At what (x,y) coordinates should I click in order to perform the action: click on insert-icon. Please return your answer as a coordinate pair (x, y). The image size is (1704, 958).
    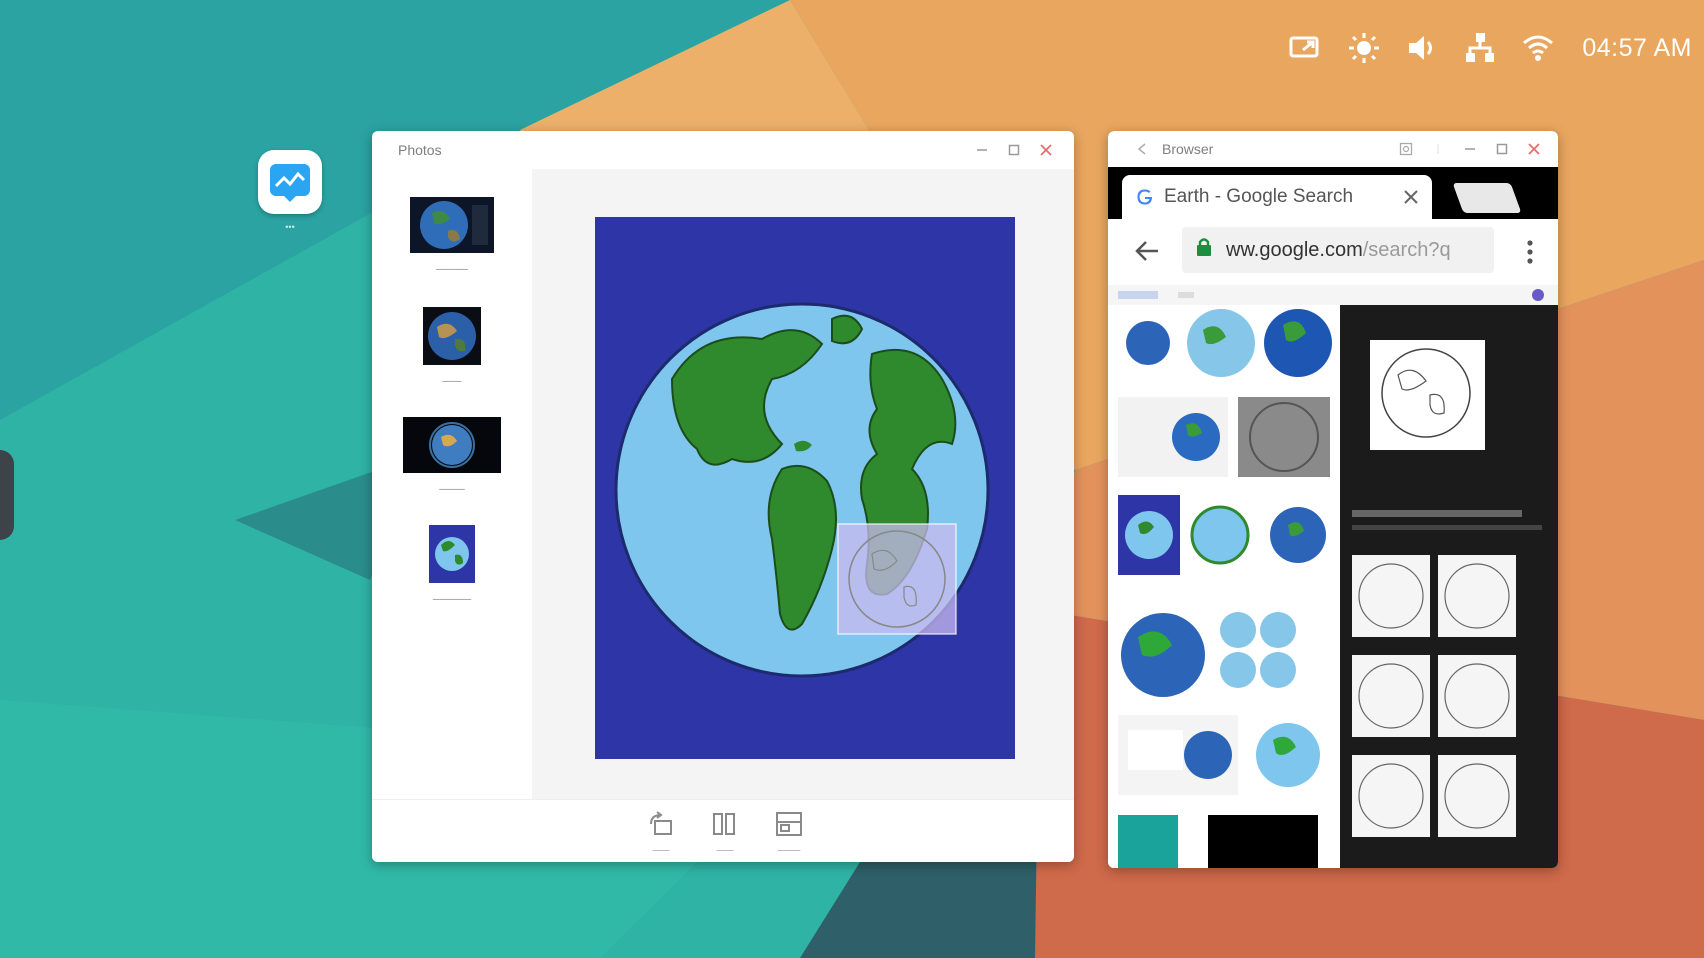
    Looking at the image, I should click on (724, 824).